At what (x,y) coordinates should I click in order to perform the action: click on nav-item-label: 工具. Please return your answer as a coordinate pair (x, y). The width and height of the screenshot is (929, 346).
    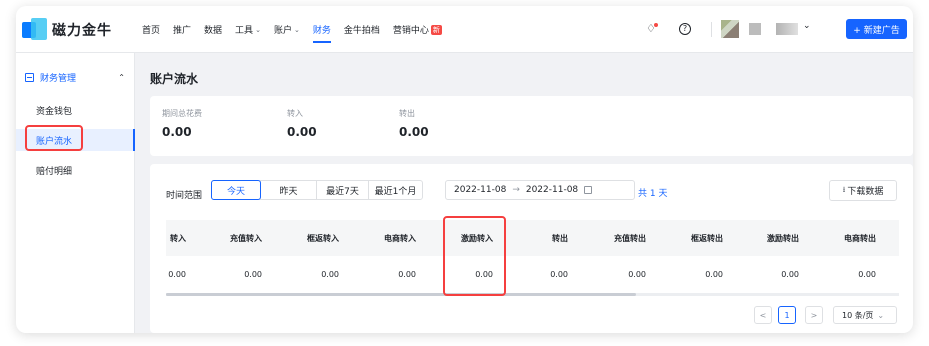
    Looking at the image, I should click on (244, 31).